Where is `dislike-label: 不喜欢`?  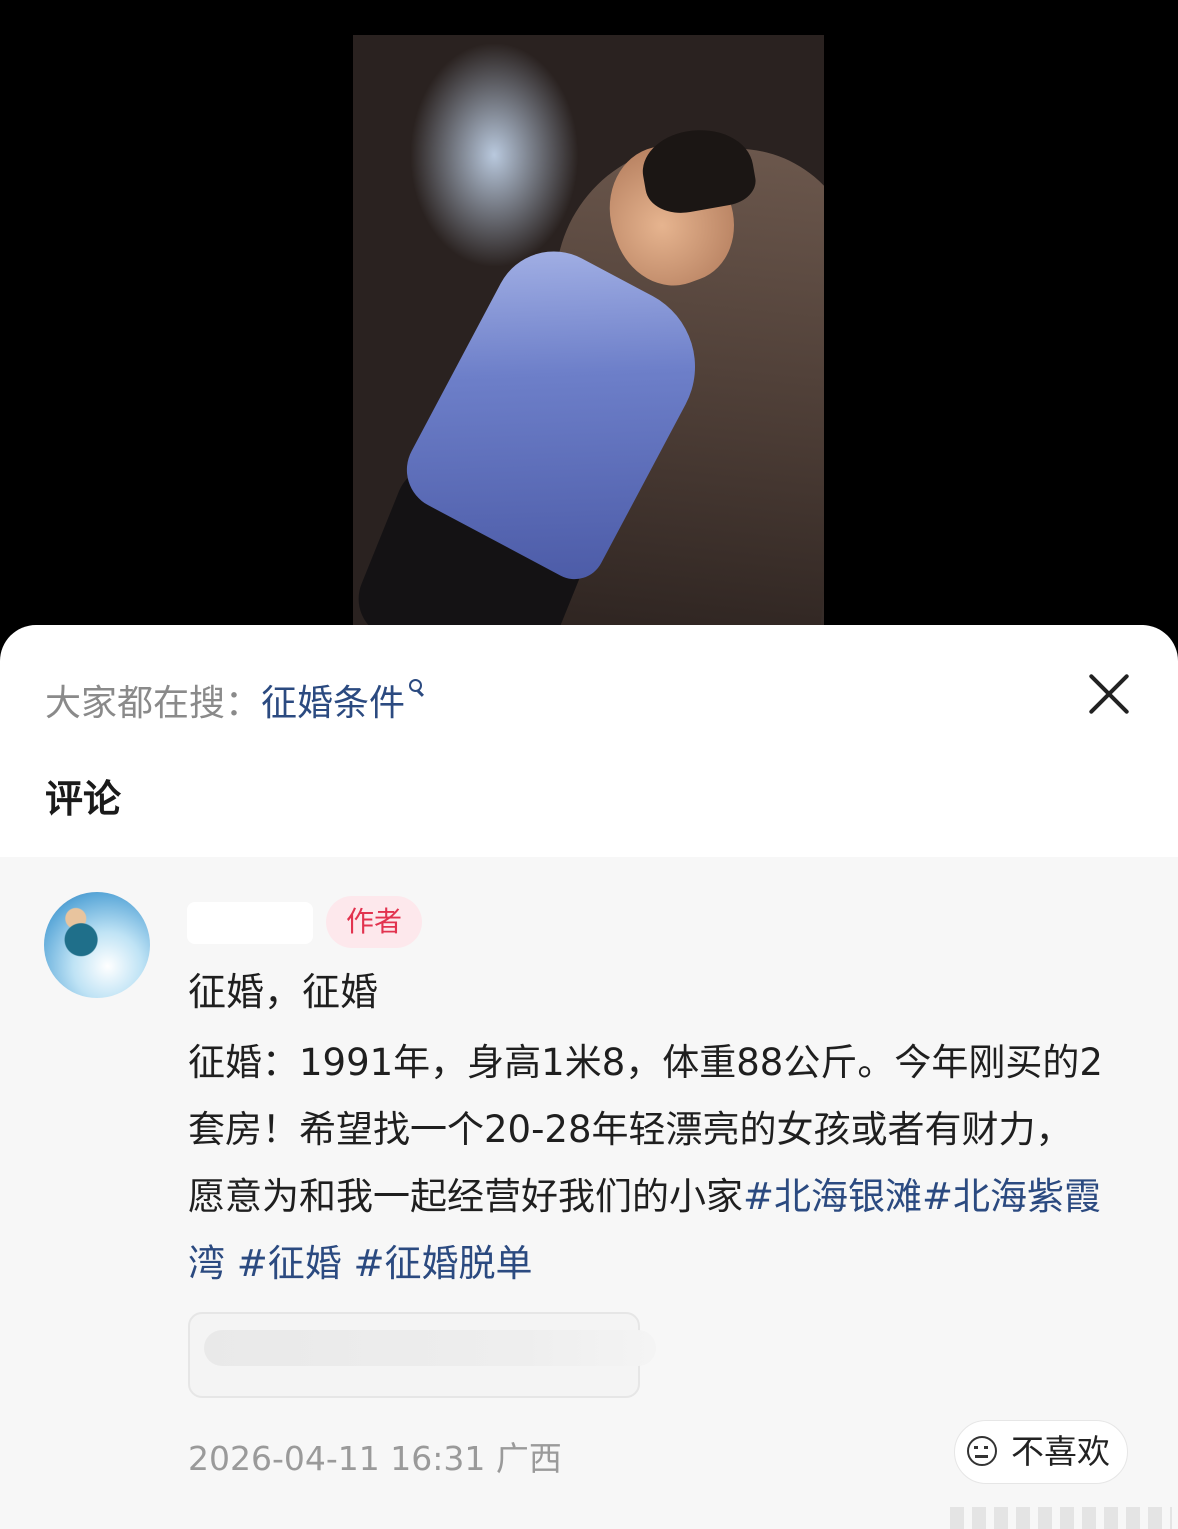 dislike-label: 不喜欢 is located at coordinates (1060, 1451).